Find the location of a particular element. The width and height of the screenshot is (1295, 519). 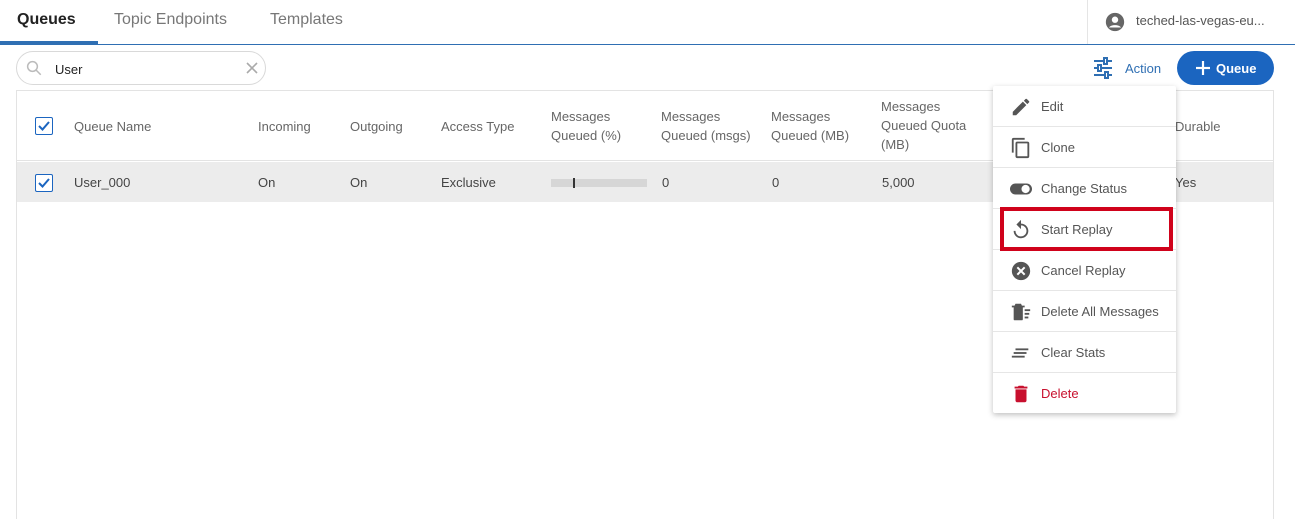

close-icon is located at coordinates (252, 68).